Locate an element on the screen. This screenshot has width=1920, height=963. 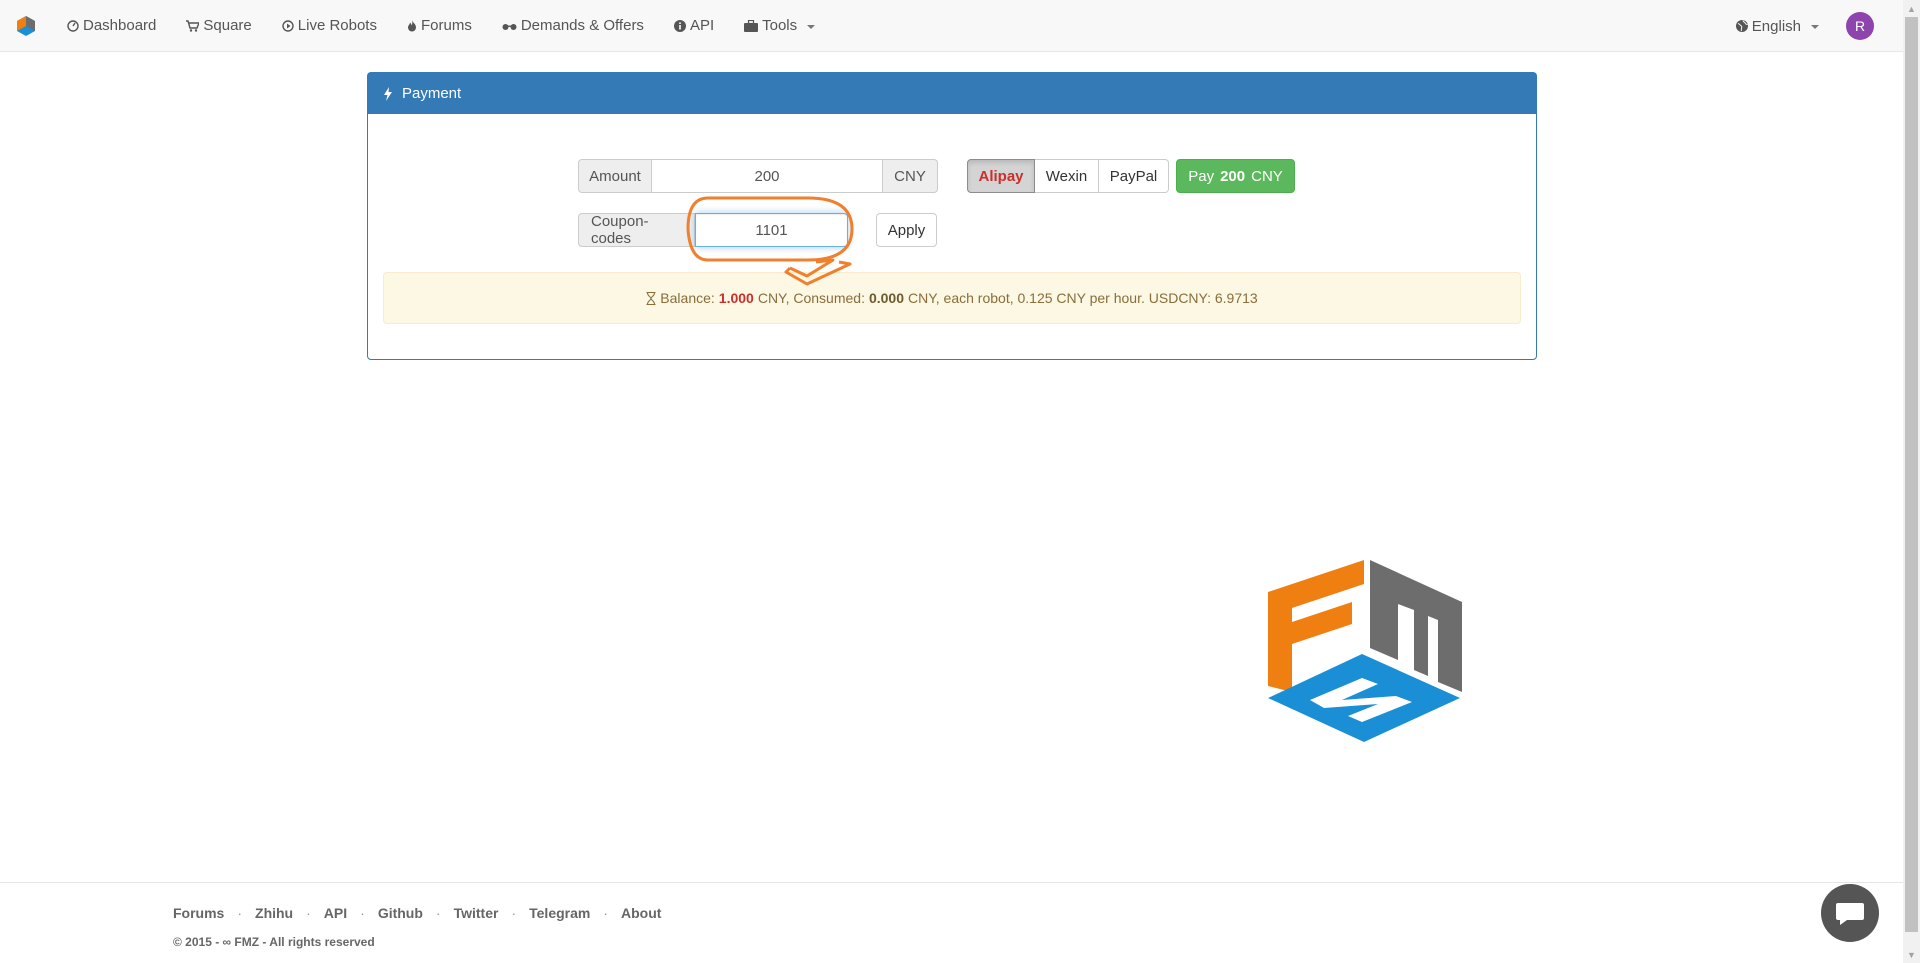
glasses-icon is located at coordinates (509, 26).